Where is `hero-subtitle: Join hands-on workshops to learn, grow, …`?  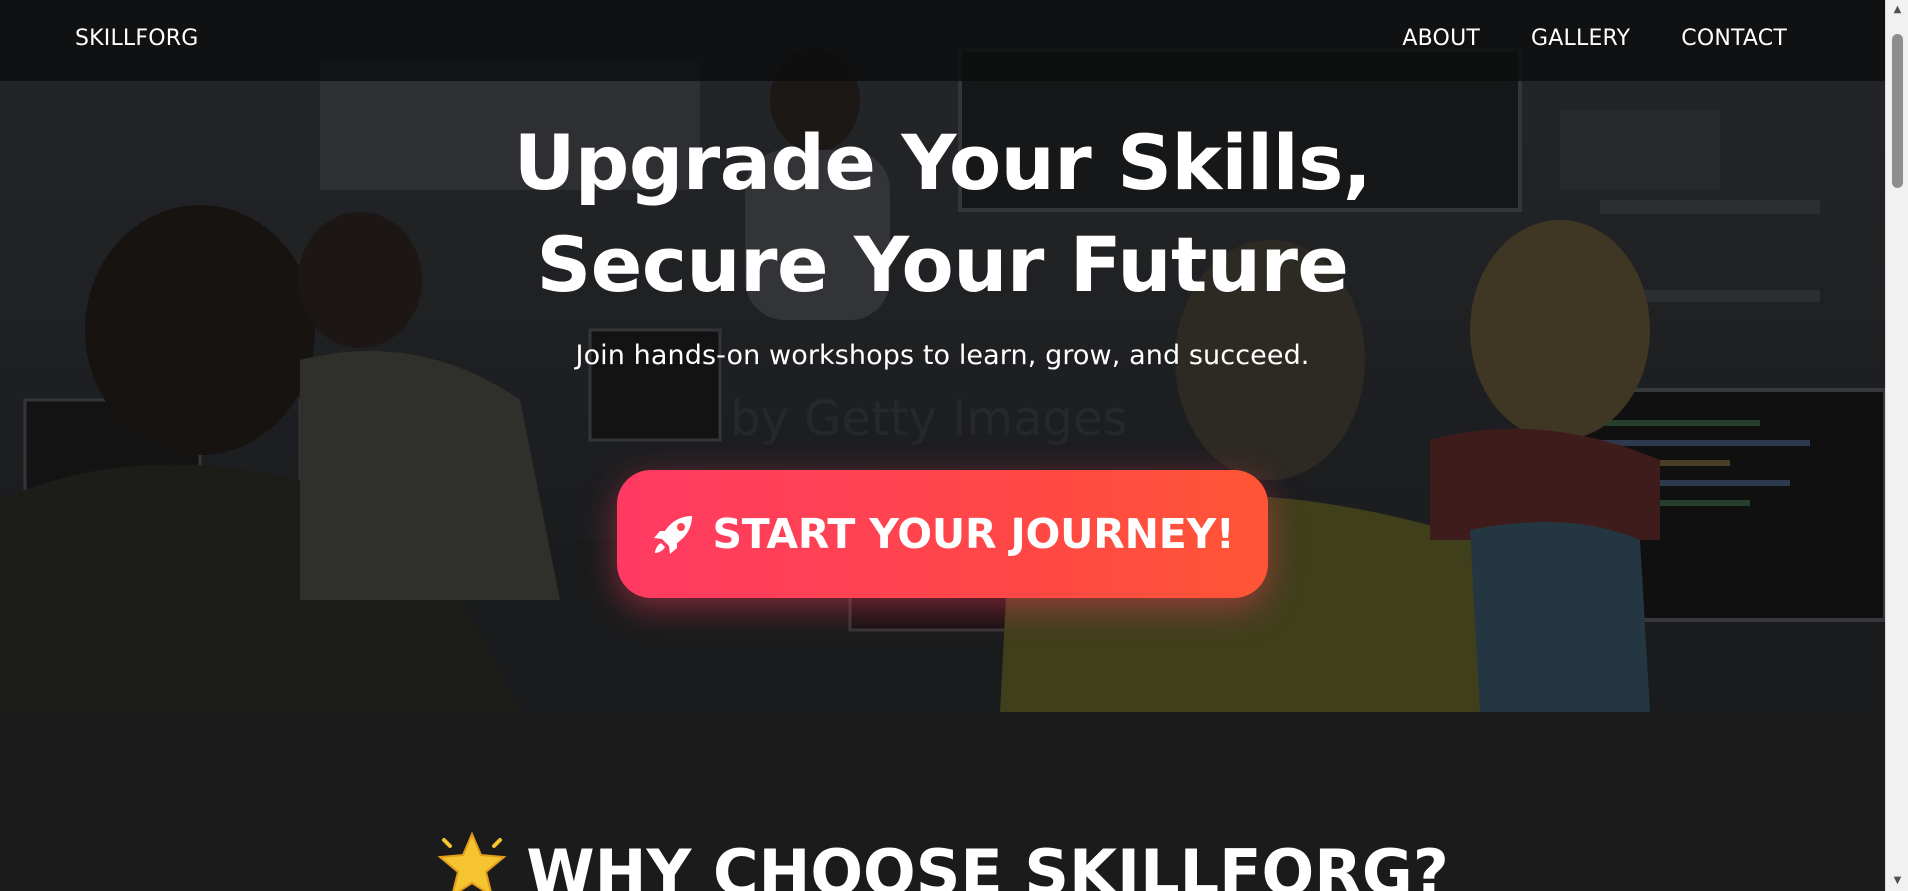
hero-subtitle: Join hands-on workshops to learn, grow, … is located at coordinates (942, 355).